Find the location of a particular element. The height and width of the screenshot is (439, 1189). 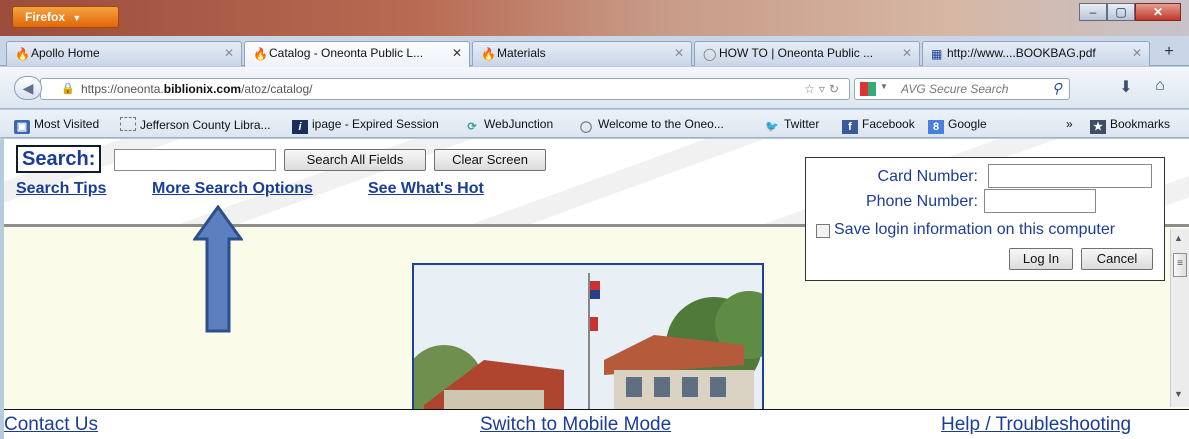

tab-bookbag-pdf: ▦ http://www....BOOKBAG.pdf ✕ is located at coordinates (1036, 53).